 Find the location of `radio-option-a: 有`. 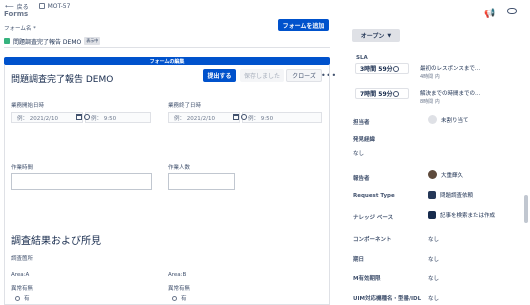

radio-option-a: 有 is located at coordinates (22, 298).